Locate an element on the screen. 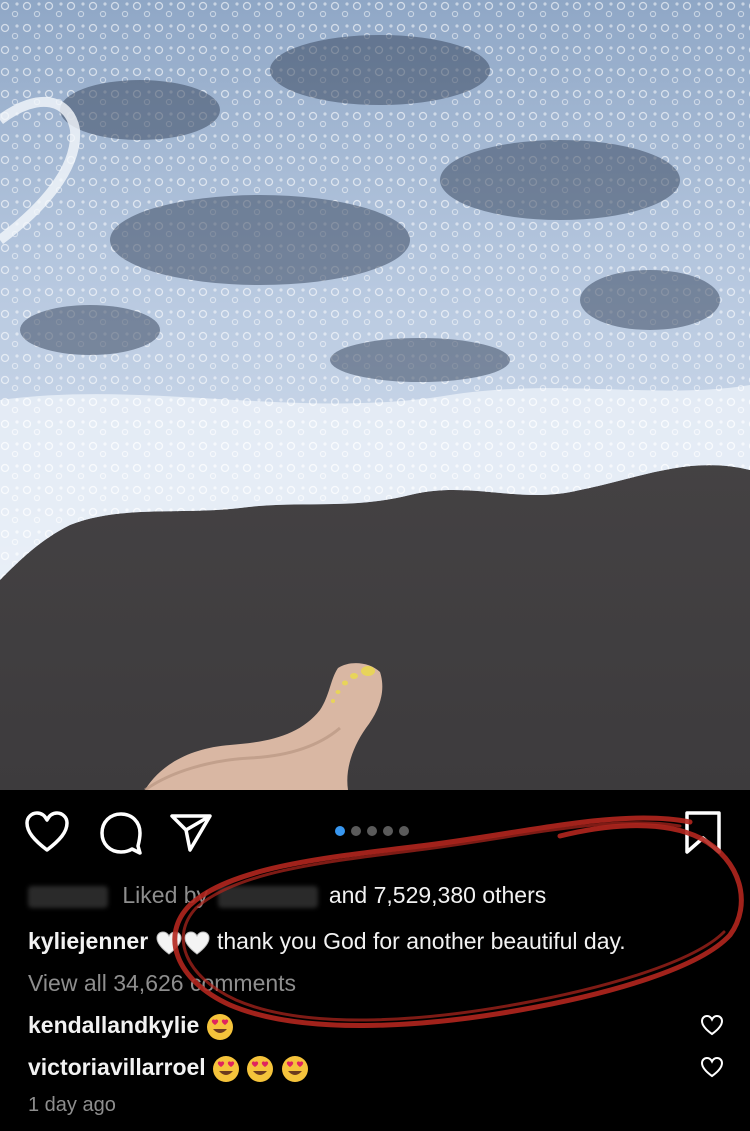 The image size is (750, 1131). redacted-username is located at coordinates (268, 896).